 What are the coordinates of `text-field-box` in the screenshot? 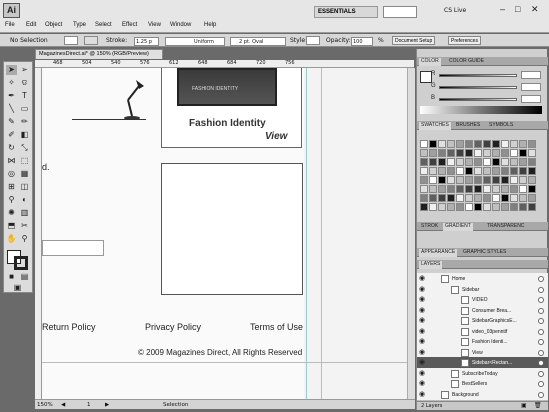 It's located at (73, 248).